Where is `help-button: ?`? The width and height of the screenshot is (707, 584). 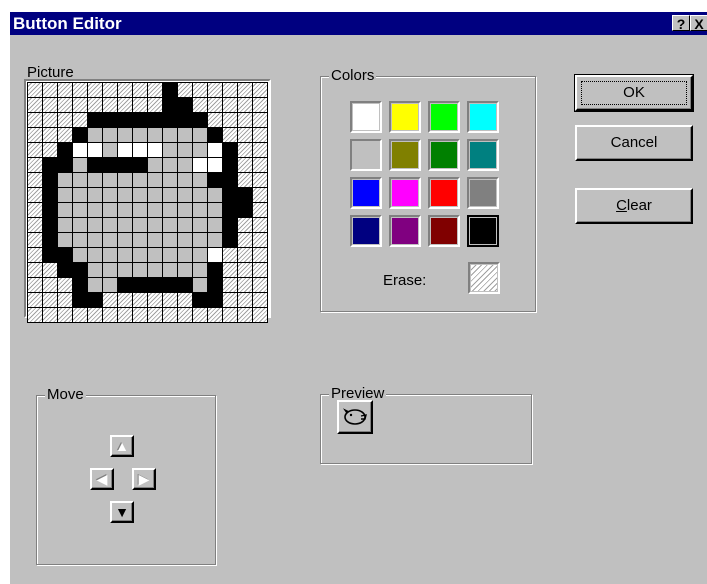 help-button: ? is located at coordinates (681, 23).